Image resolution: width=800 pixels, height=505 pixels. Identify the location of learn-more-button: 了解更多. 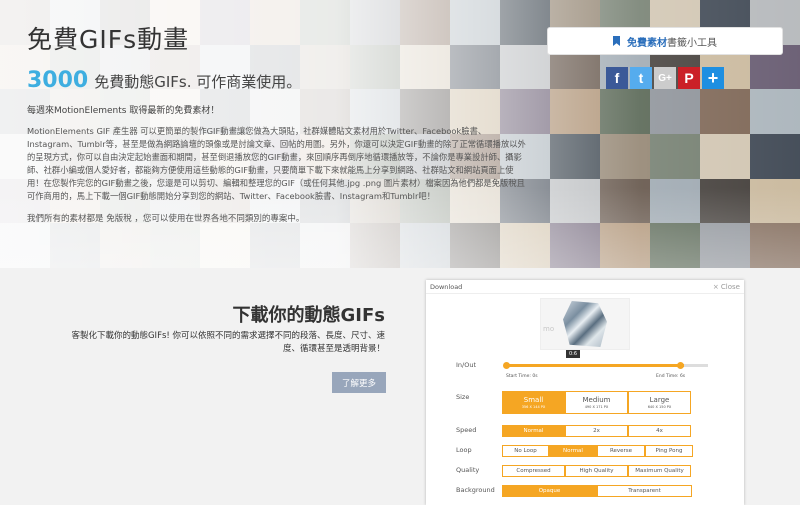
(359, 382).